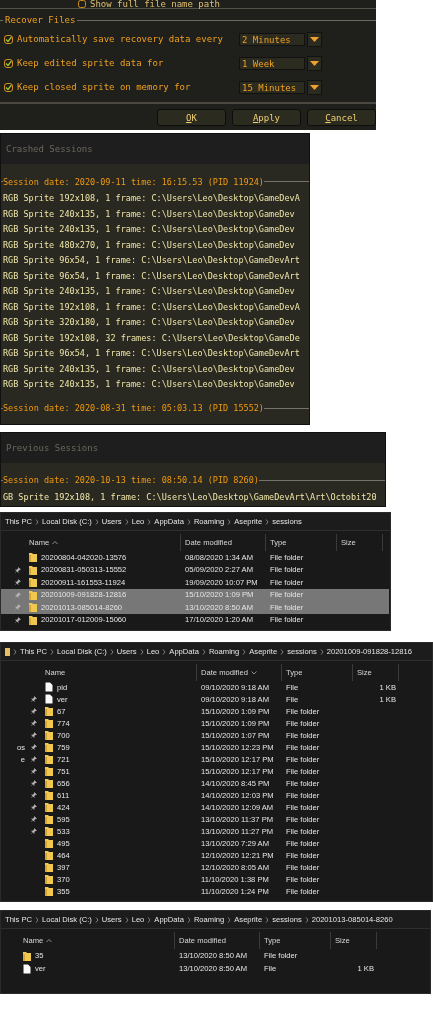 Image resolution: width=433 pixels, height=1024 pixels. I want to click on file-icon, so click(27, 968).